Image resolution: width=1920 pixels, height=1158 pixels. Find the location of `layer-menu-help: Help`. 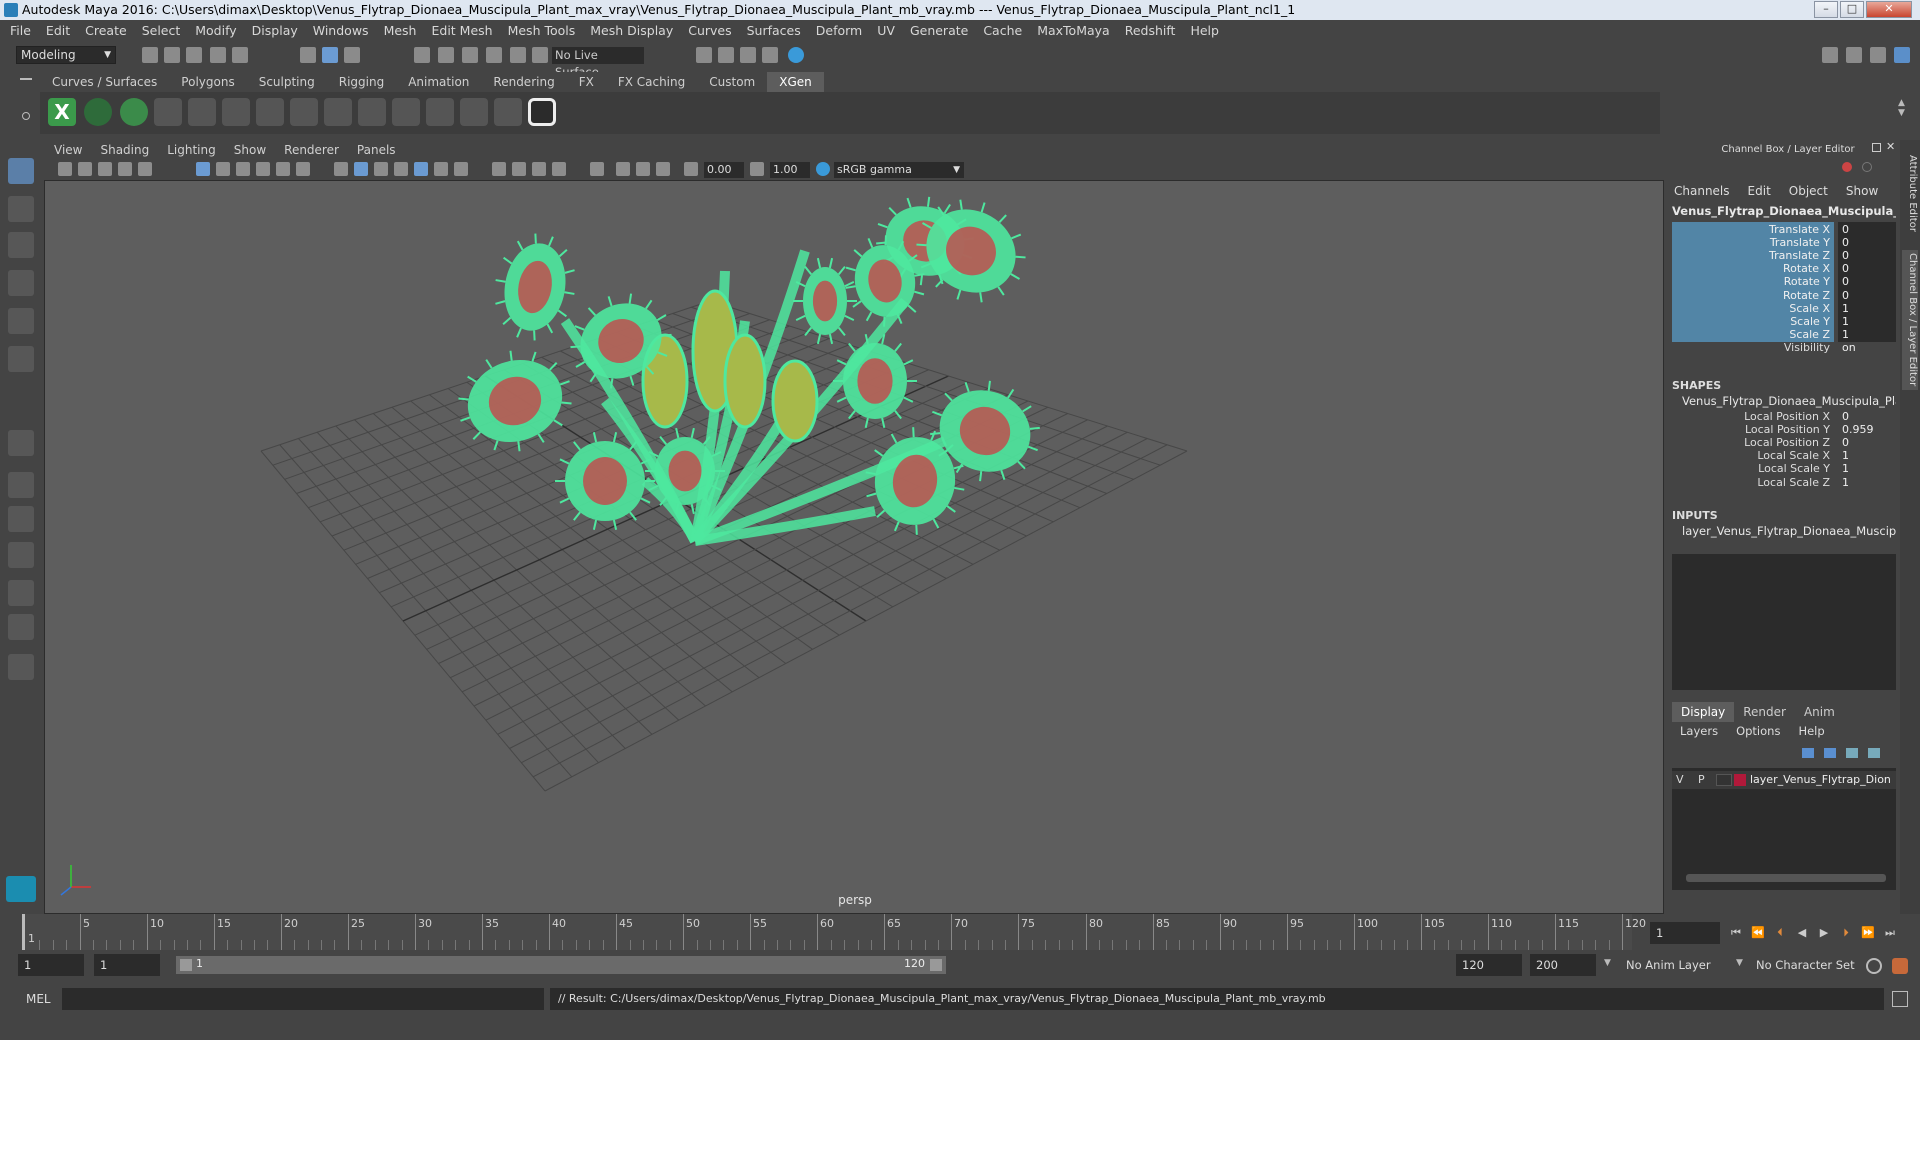

layer-menu-help: Help is located at coordinates (1811, 731).